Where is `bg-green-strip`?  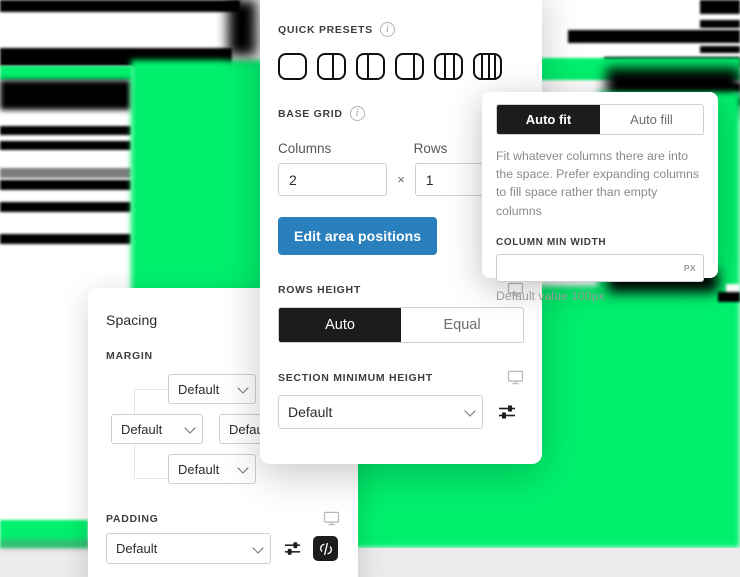
bg-green-strip is located at coordinates (66, 73).